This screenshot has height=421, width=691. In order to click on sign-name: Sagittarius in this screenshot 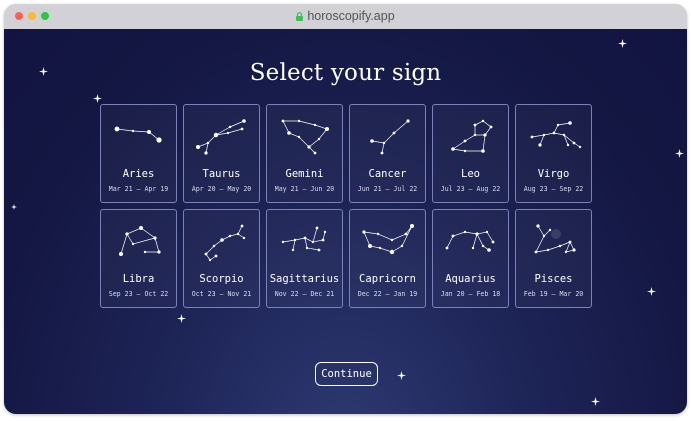, I will do `click(304, 279)`.